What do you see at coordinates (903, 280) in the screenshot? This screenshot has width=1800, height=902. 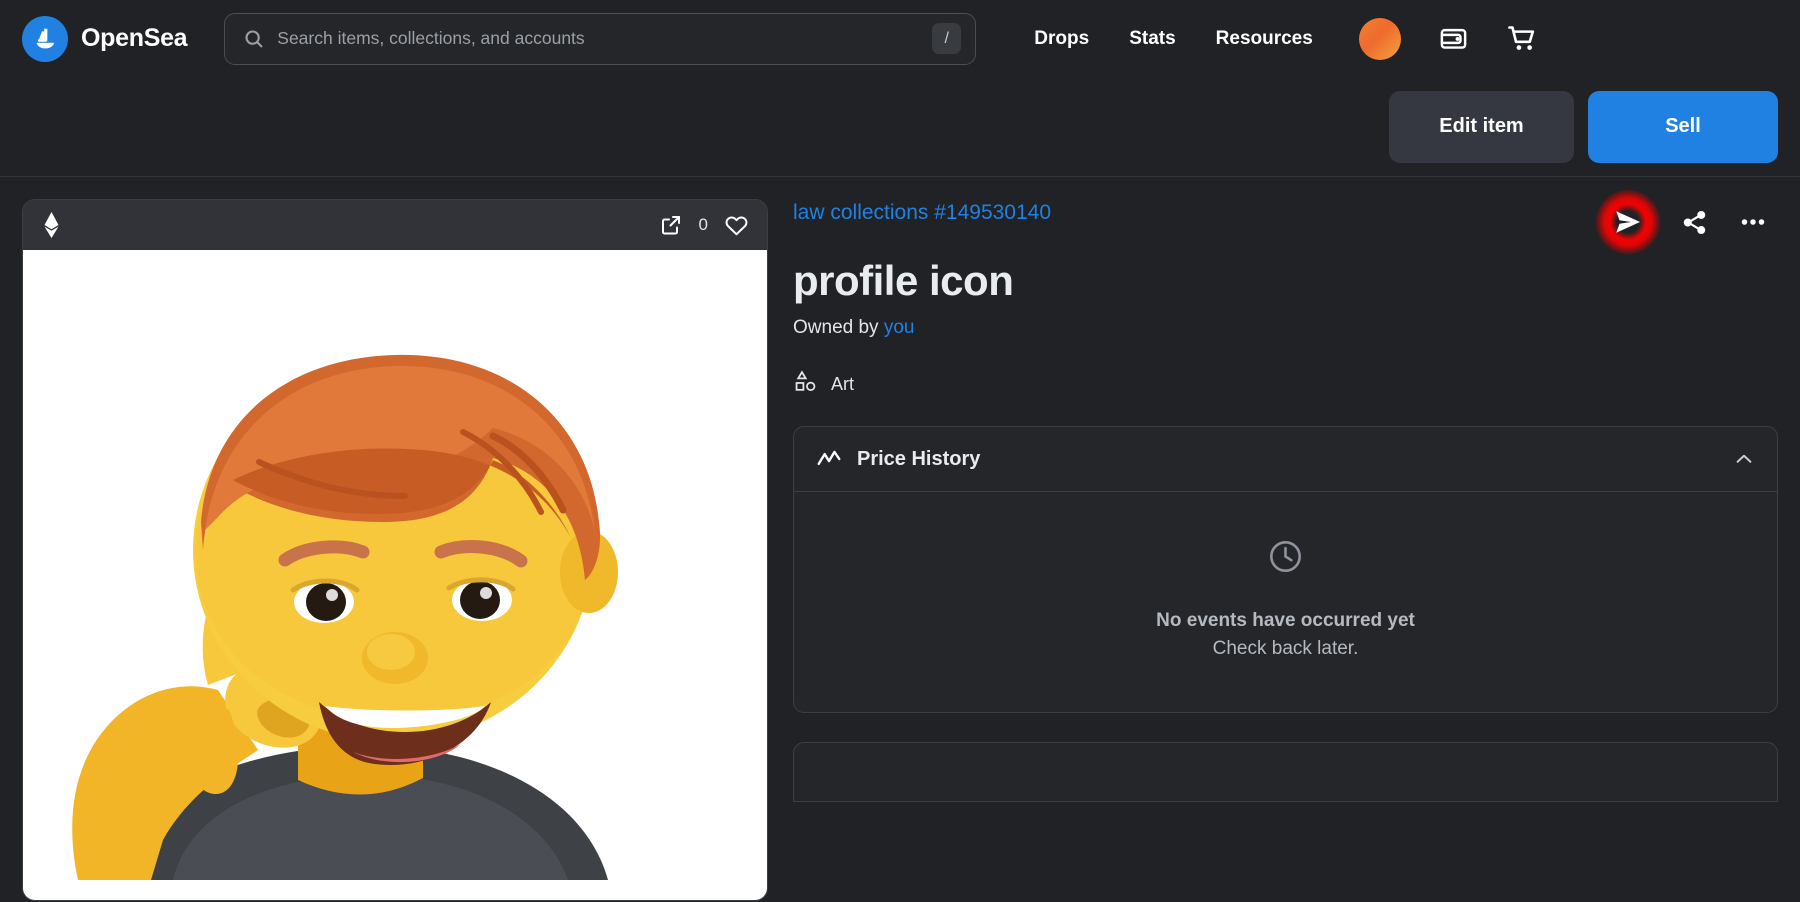 I see `page-title: profile icon` at bounding box center [903, 280].